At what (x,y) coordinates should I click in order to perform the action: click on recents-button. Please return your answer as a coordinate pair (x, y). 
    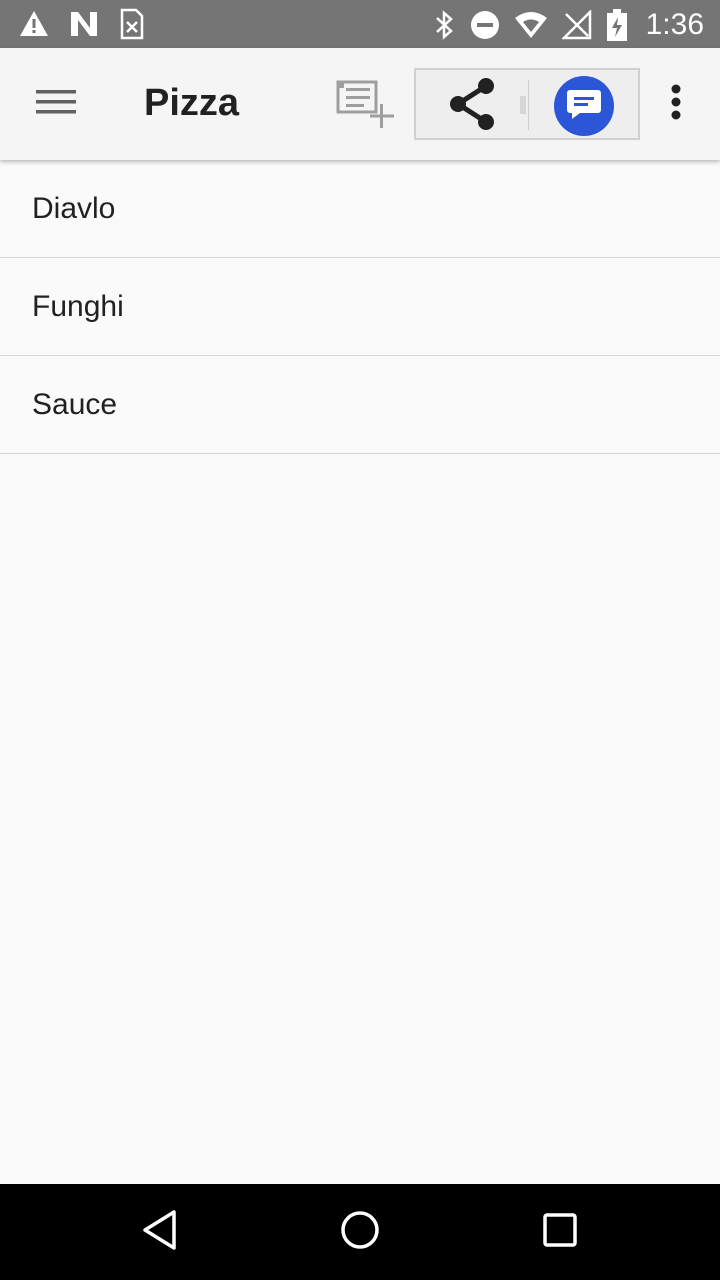
    Looking at the image, I should click on (560, 1232).